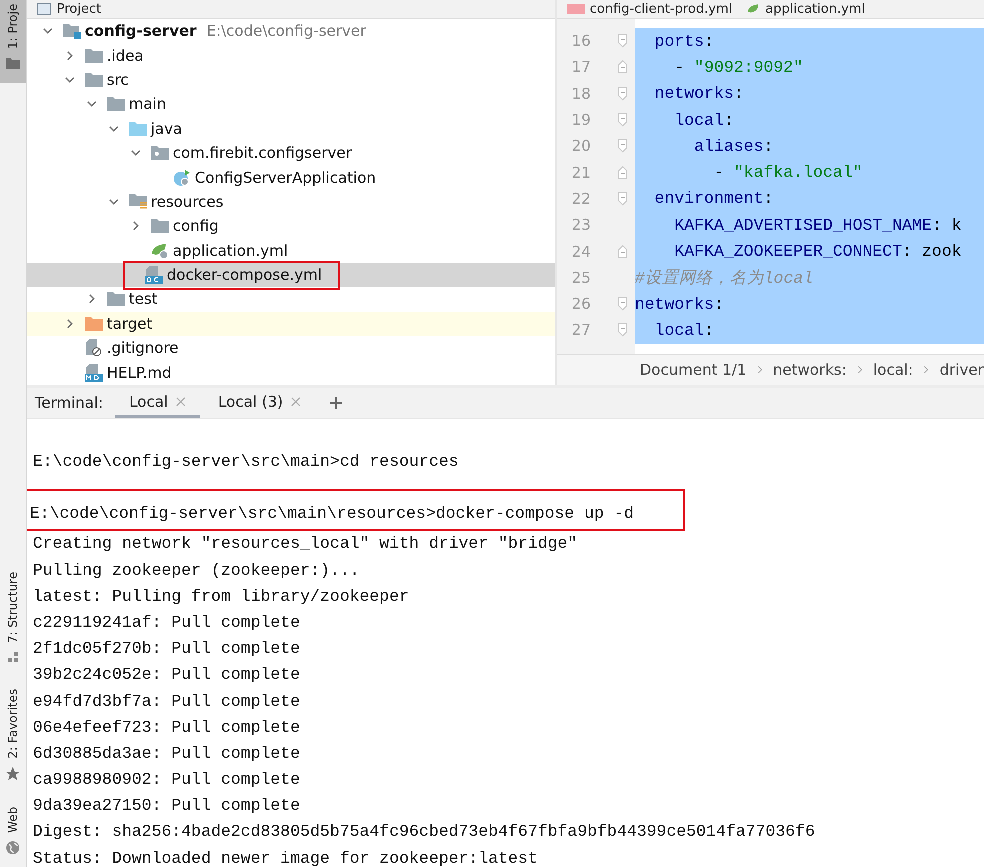 The height and width of the screenshot is (867, 984). Describe the element at coordinates (291, 324) in the screenshot. I see `tree-row: target` at that location.